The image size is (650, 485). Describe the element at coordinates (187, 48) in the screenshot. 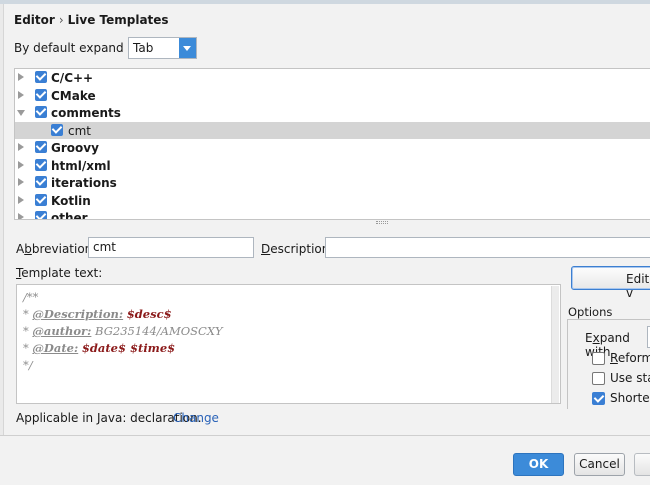

I see `chevron-down-icon` at that location.